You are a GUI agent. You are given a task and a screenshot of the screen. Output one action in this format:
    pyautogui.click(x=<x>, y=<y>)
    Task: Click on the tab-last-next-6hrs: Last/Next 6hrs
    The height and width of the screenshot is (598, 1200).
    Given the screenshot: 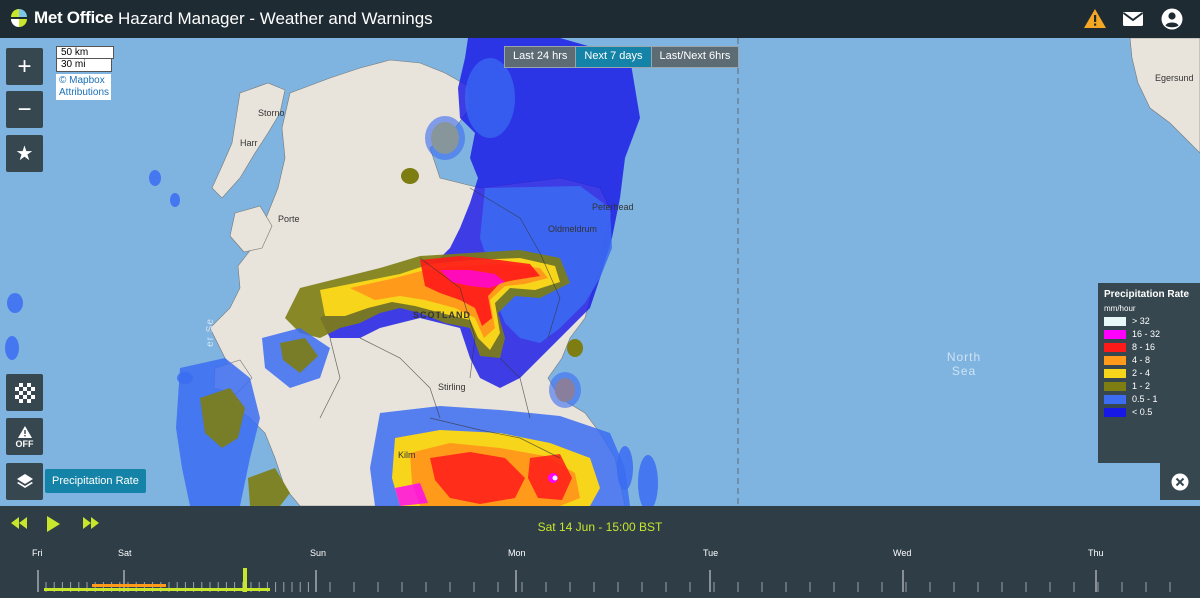 What is the action you would take?
    pyautogui.click(x=695, y=57)
    